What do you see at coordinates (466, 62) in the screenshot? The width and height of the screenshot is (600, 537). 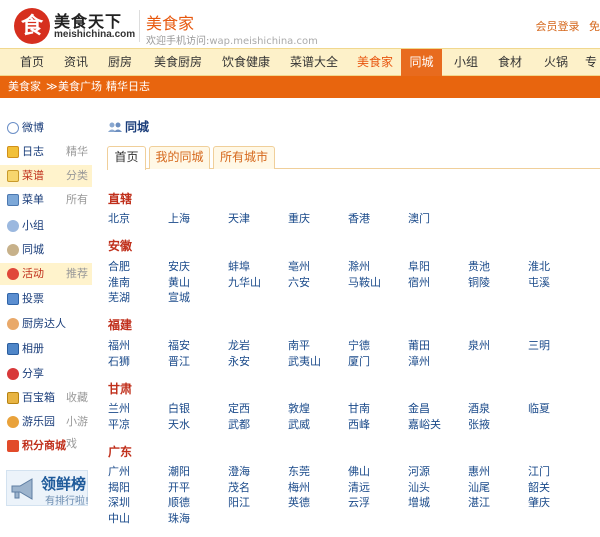 I see `nav-item-groups: 小组` at bounding box center [466, 62].